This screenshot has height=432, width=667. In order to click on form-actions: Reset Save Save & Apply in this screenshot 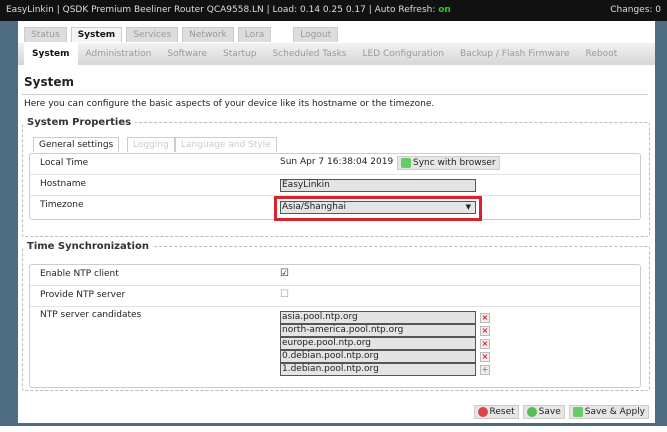, I will do `click(561, 412)`.